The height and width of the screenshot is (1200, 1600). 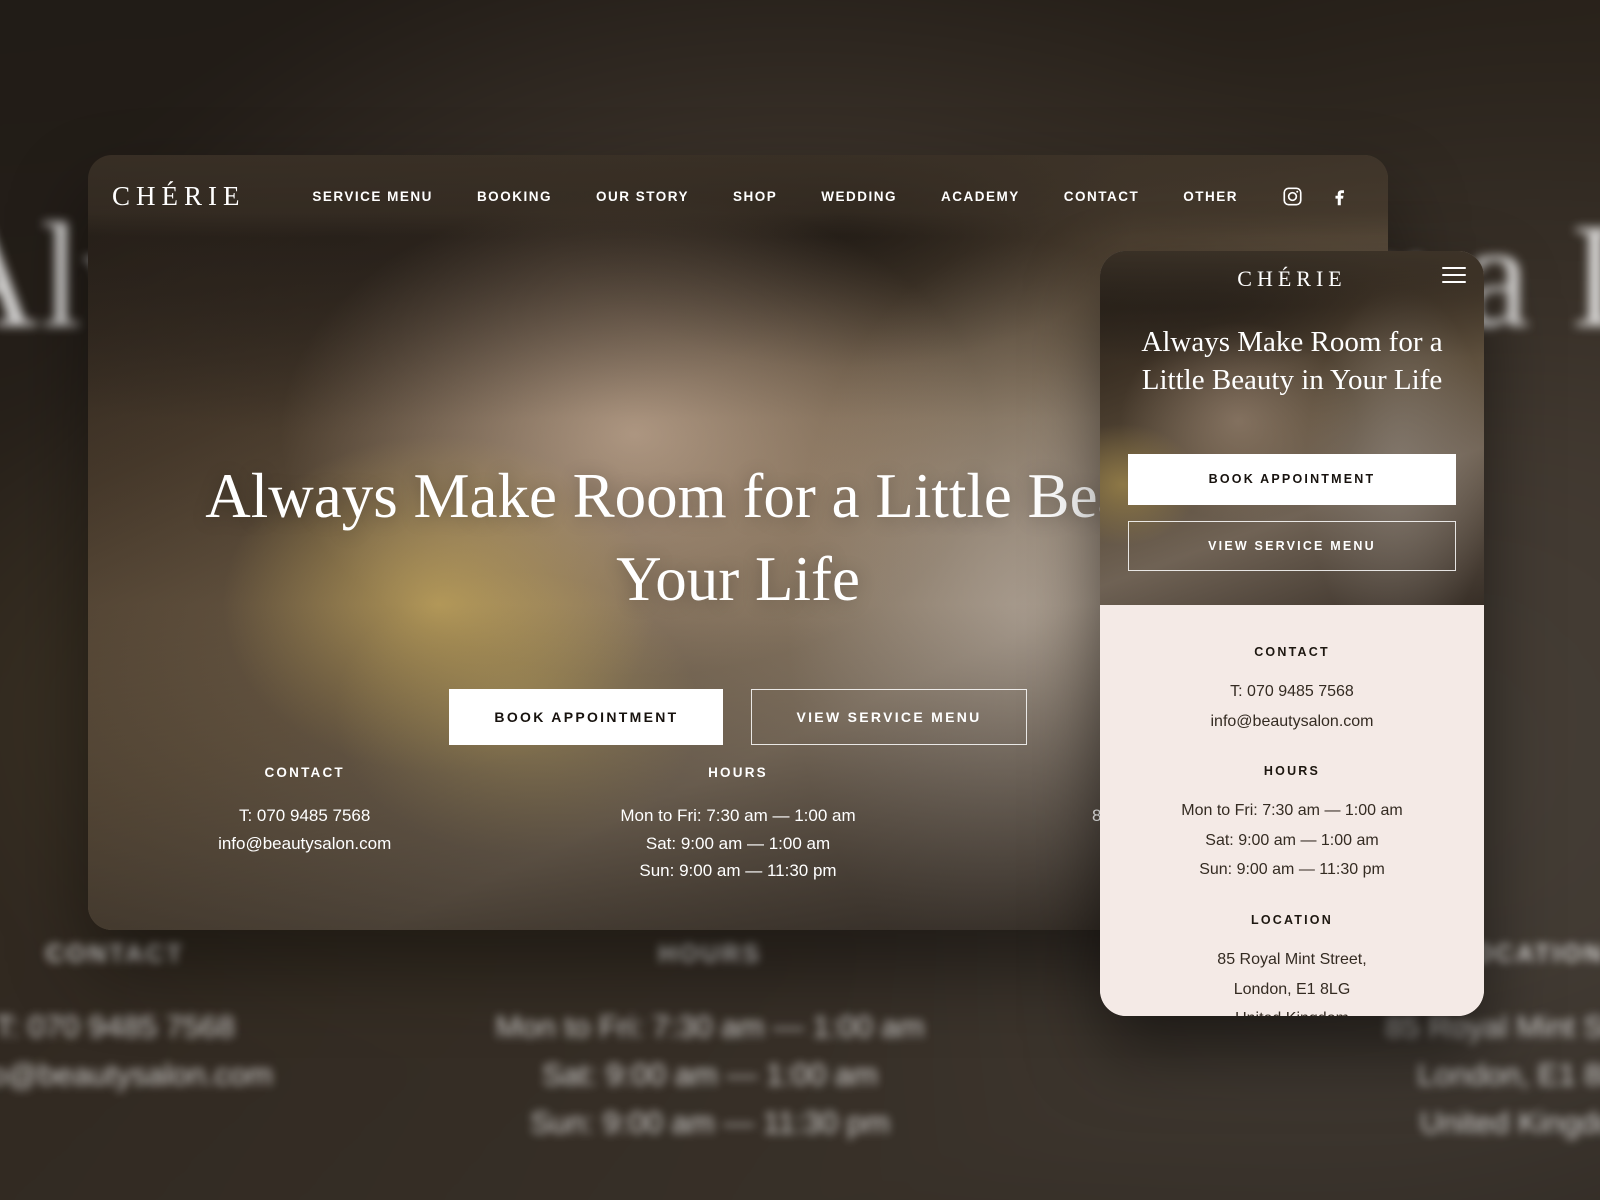 I want to click on hamburger-menu-icon, so click(x=1454, y=275).